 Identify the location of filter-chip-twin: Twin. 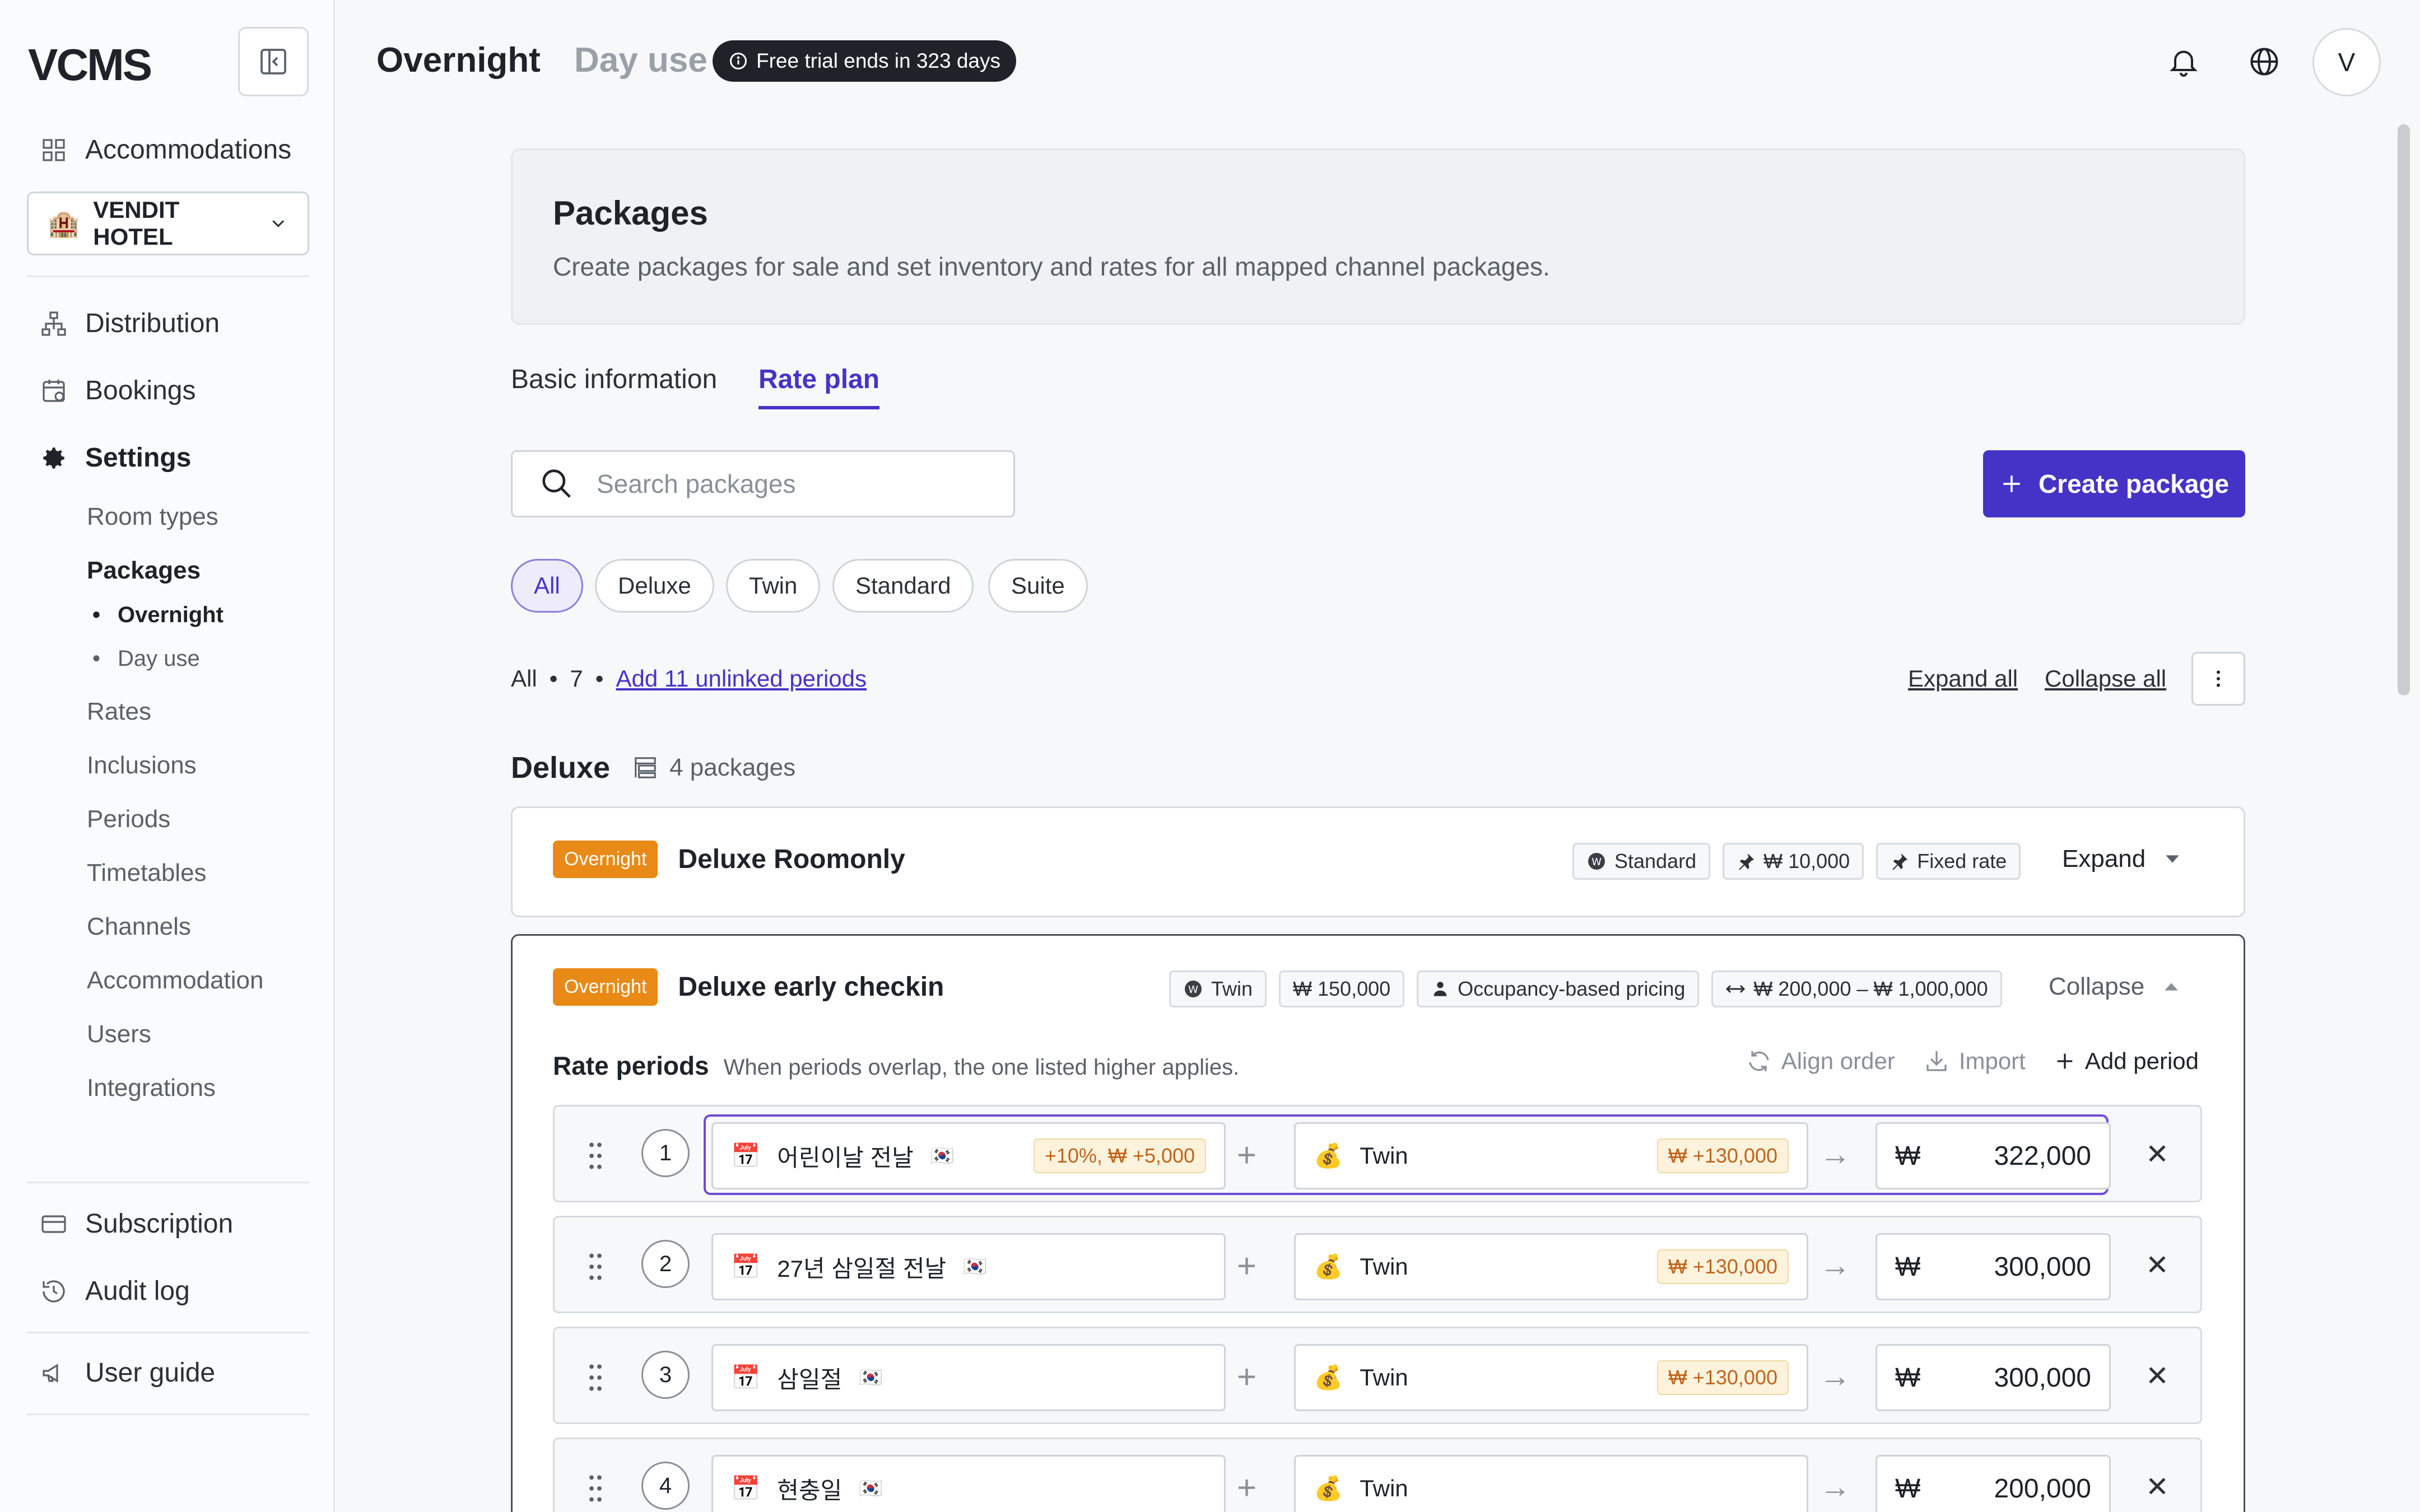
(774, 586).